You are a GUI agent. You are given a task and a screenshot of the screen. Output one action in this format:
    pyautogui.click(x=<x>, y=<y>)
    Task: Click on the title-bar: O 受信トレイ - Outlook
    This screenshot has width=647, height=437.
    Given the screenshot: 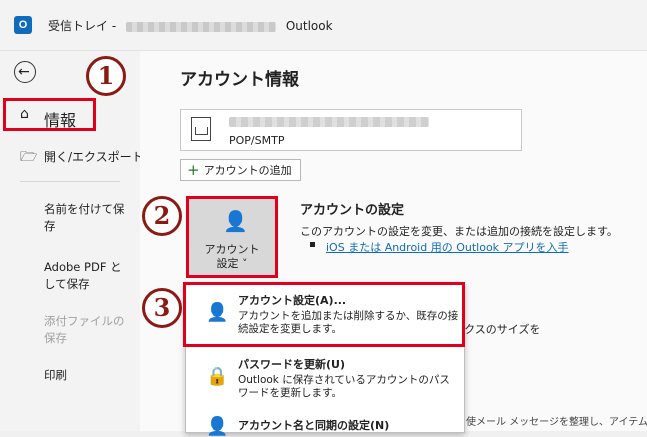 What is the action you would take?
    pyautogui.click(x=323, y=25)
    